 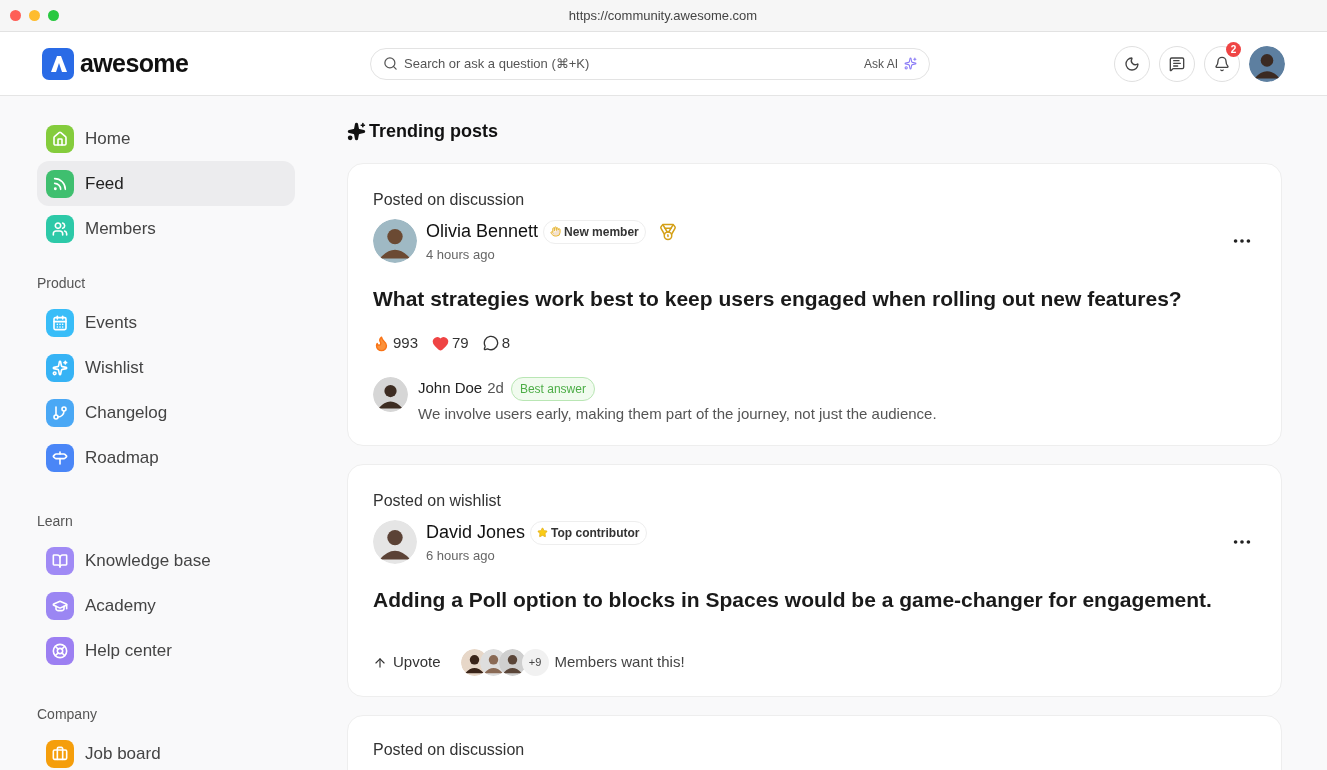 What do you see at coordinates (396, 343) in the screenshot?
I see `fire-count: 993` at bounding box center [396, 343].